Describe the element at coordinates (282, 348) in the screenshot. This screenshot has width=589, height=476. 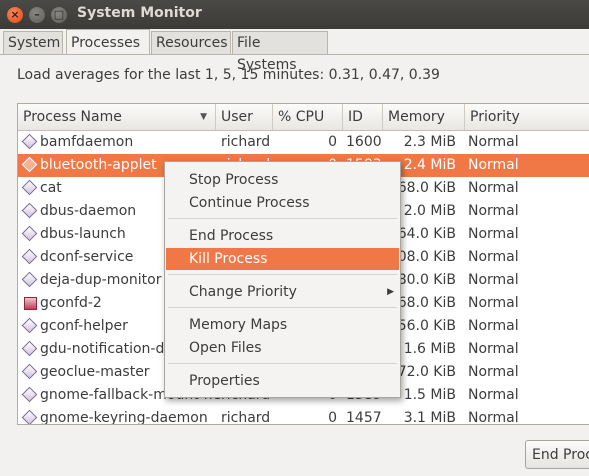
I see `menu-item-open-files: Open Files` at that location.